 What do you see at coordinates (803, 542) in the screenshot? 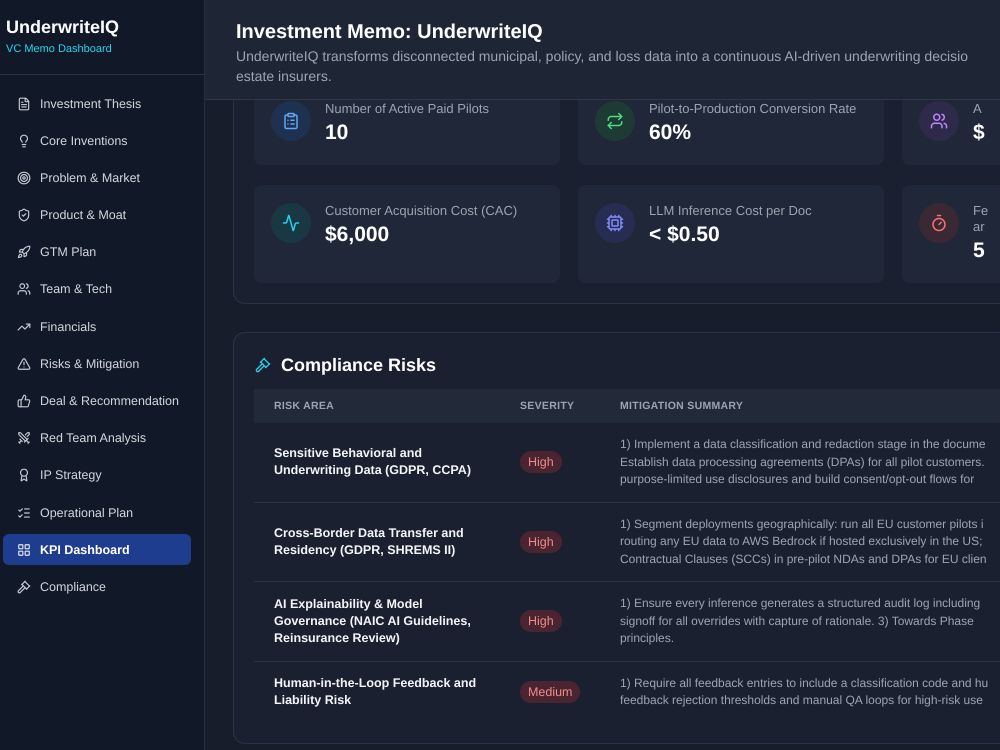
I see `mitigation-summary: 1) Segment deployments geographically: run all EU customer pilots i routing any EU data to AWS Bedrock if hosted exclusively in the US; Contractual Clauses (SCCs) in pre-pilot NDAs and DPAs for EU clien` at bounding box center [803, 542].